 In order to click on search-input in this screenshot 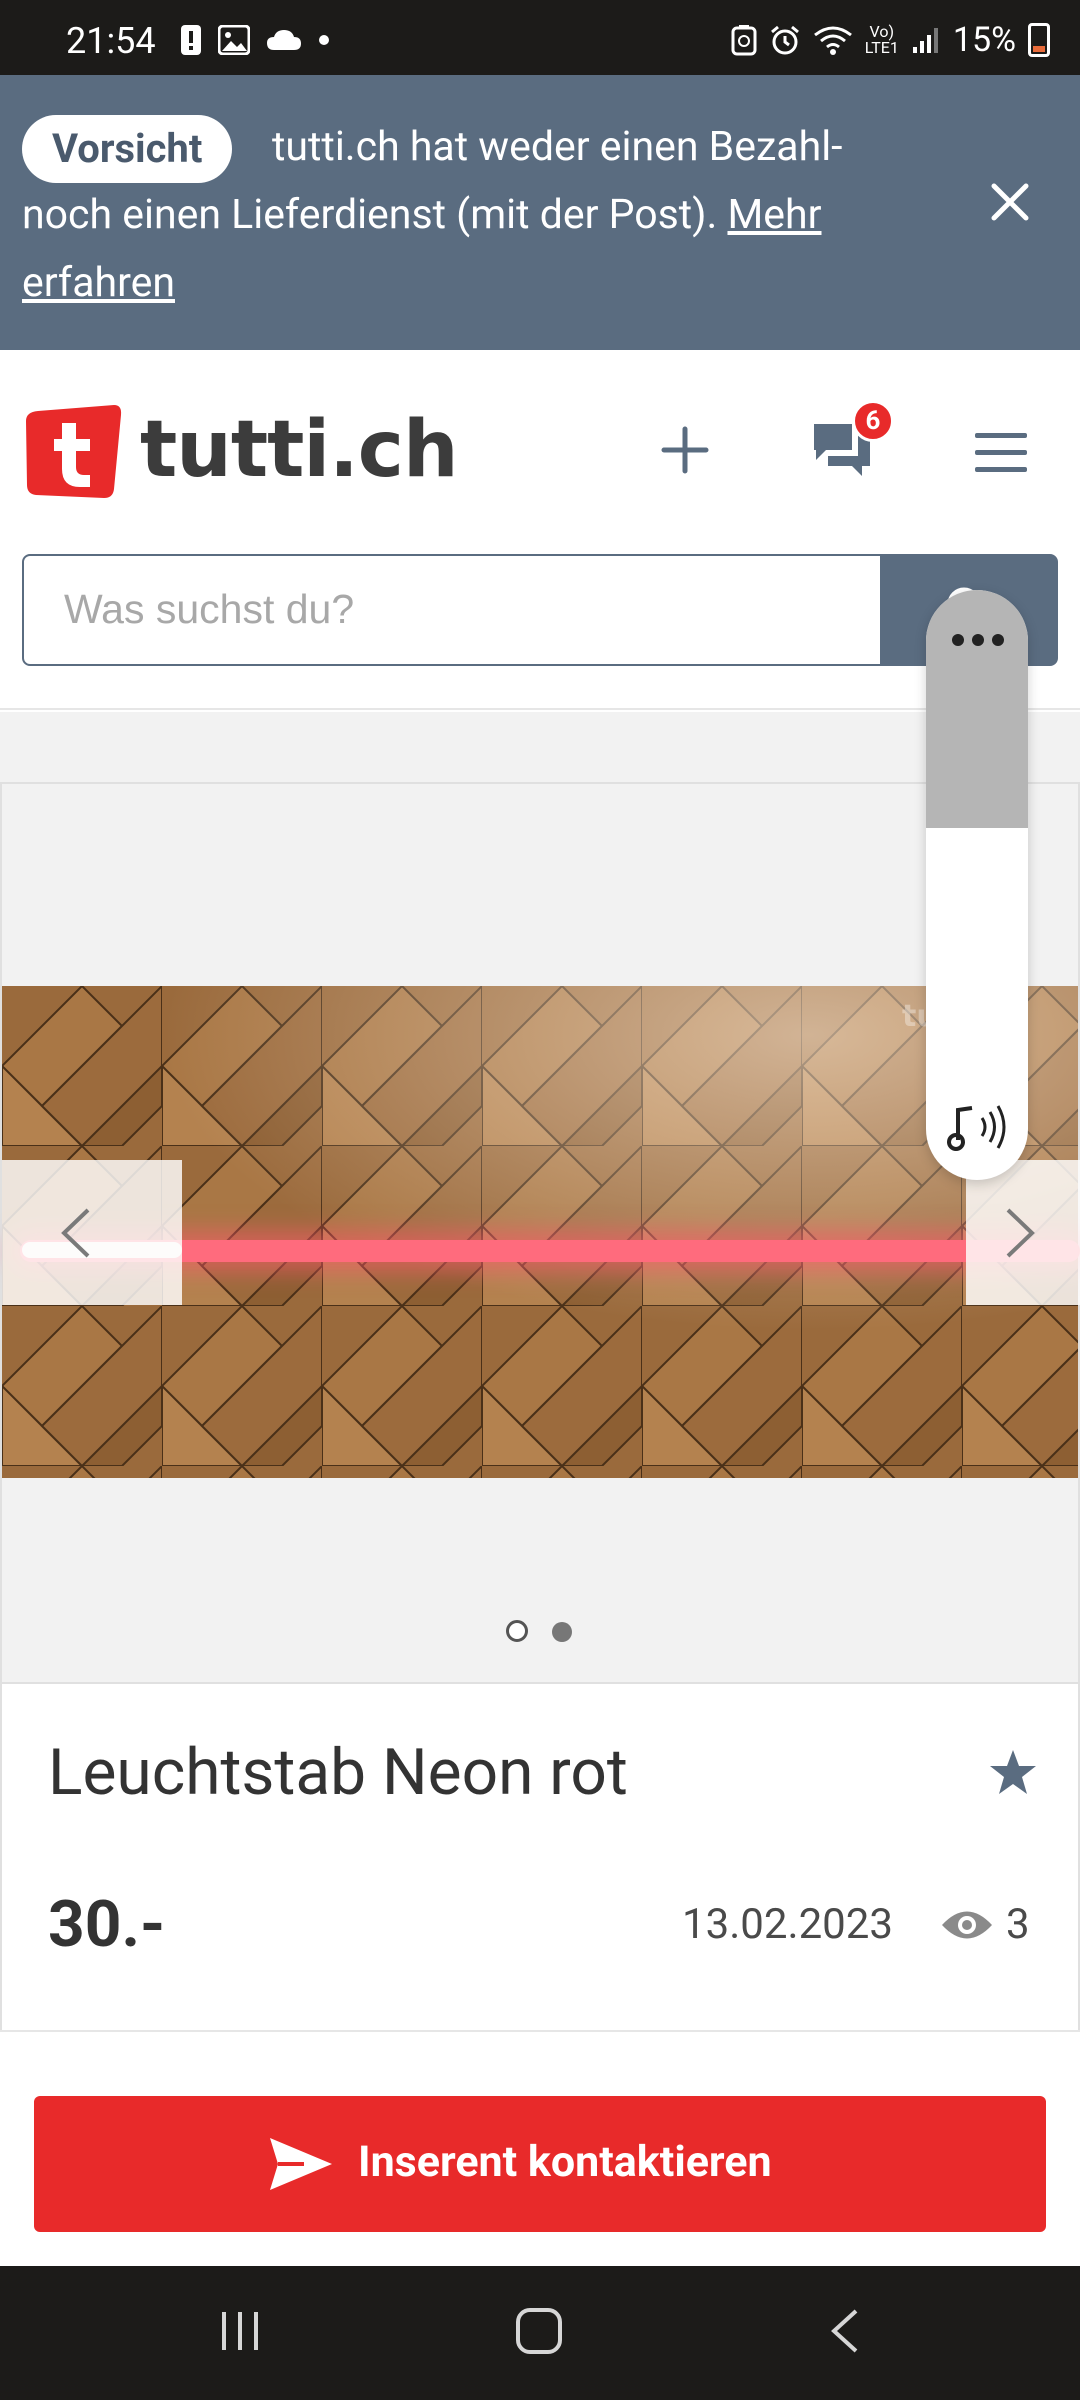, I will do `click(454, 609)`.